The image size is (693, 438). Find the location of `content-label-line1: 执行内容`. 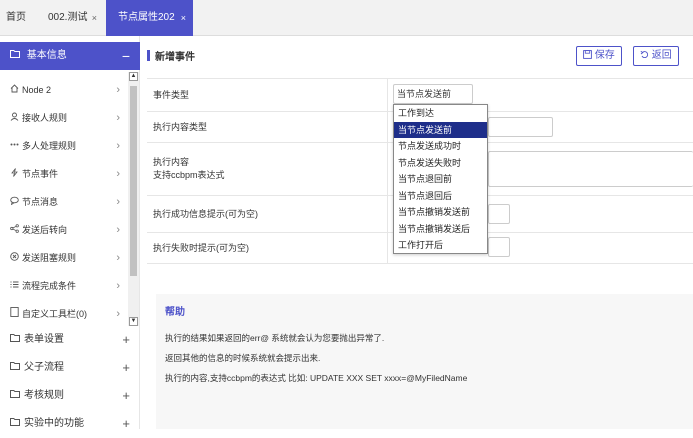

content-label-line1: 执行内容 is located at coordinates (171, 162).